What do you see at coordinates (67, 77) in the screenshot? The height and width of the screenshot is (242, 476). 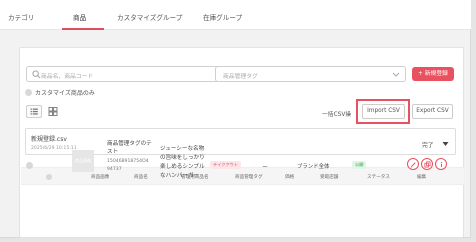 I see `search-placeholder: 商品名、商品コード` at bounding box center [67, 77].